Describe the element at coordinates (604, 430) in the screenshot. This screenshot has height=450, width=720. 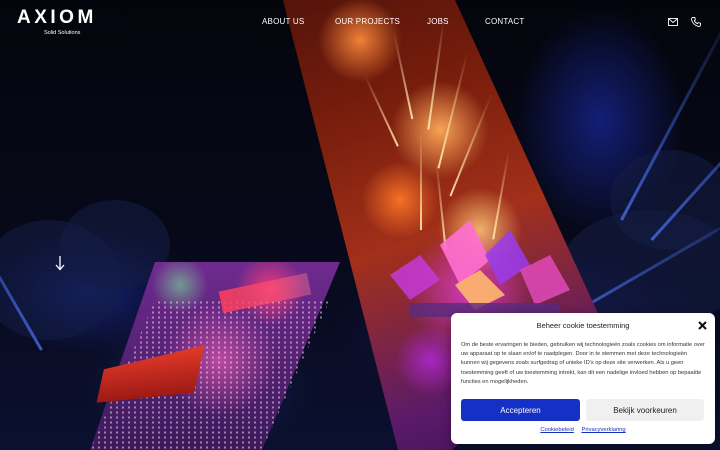
I see `privacy-statement-link: Privacyverklaring` at that location.